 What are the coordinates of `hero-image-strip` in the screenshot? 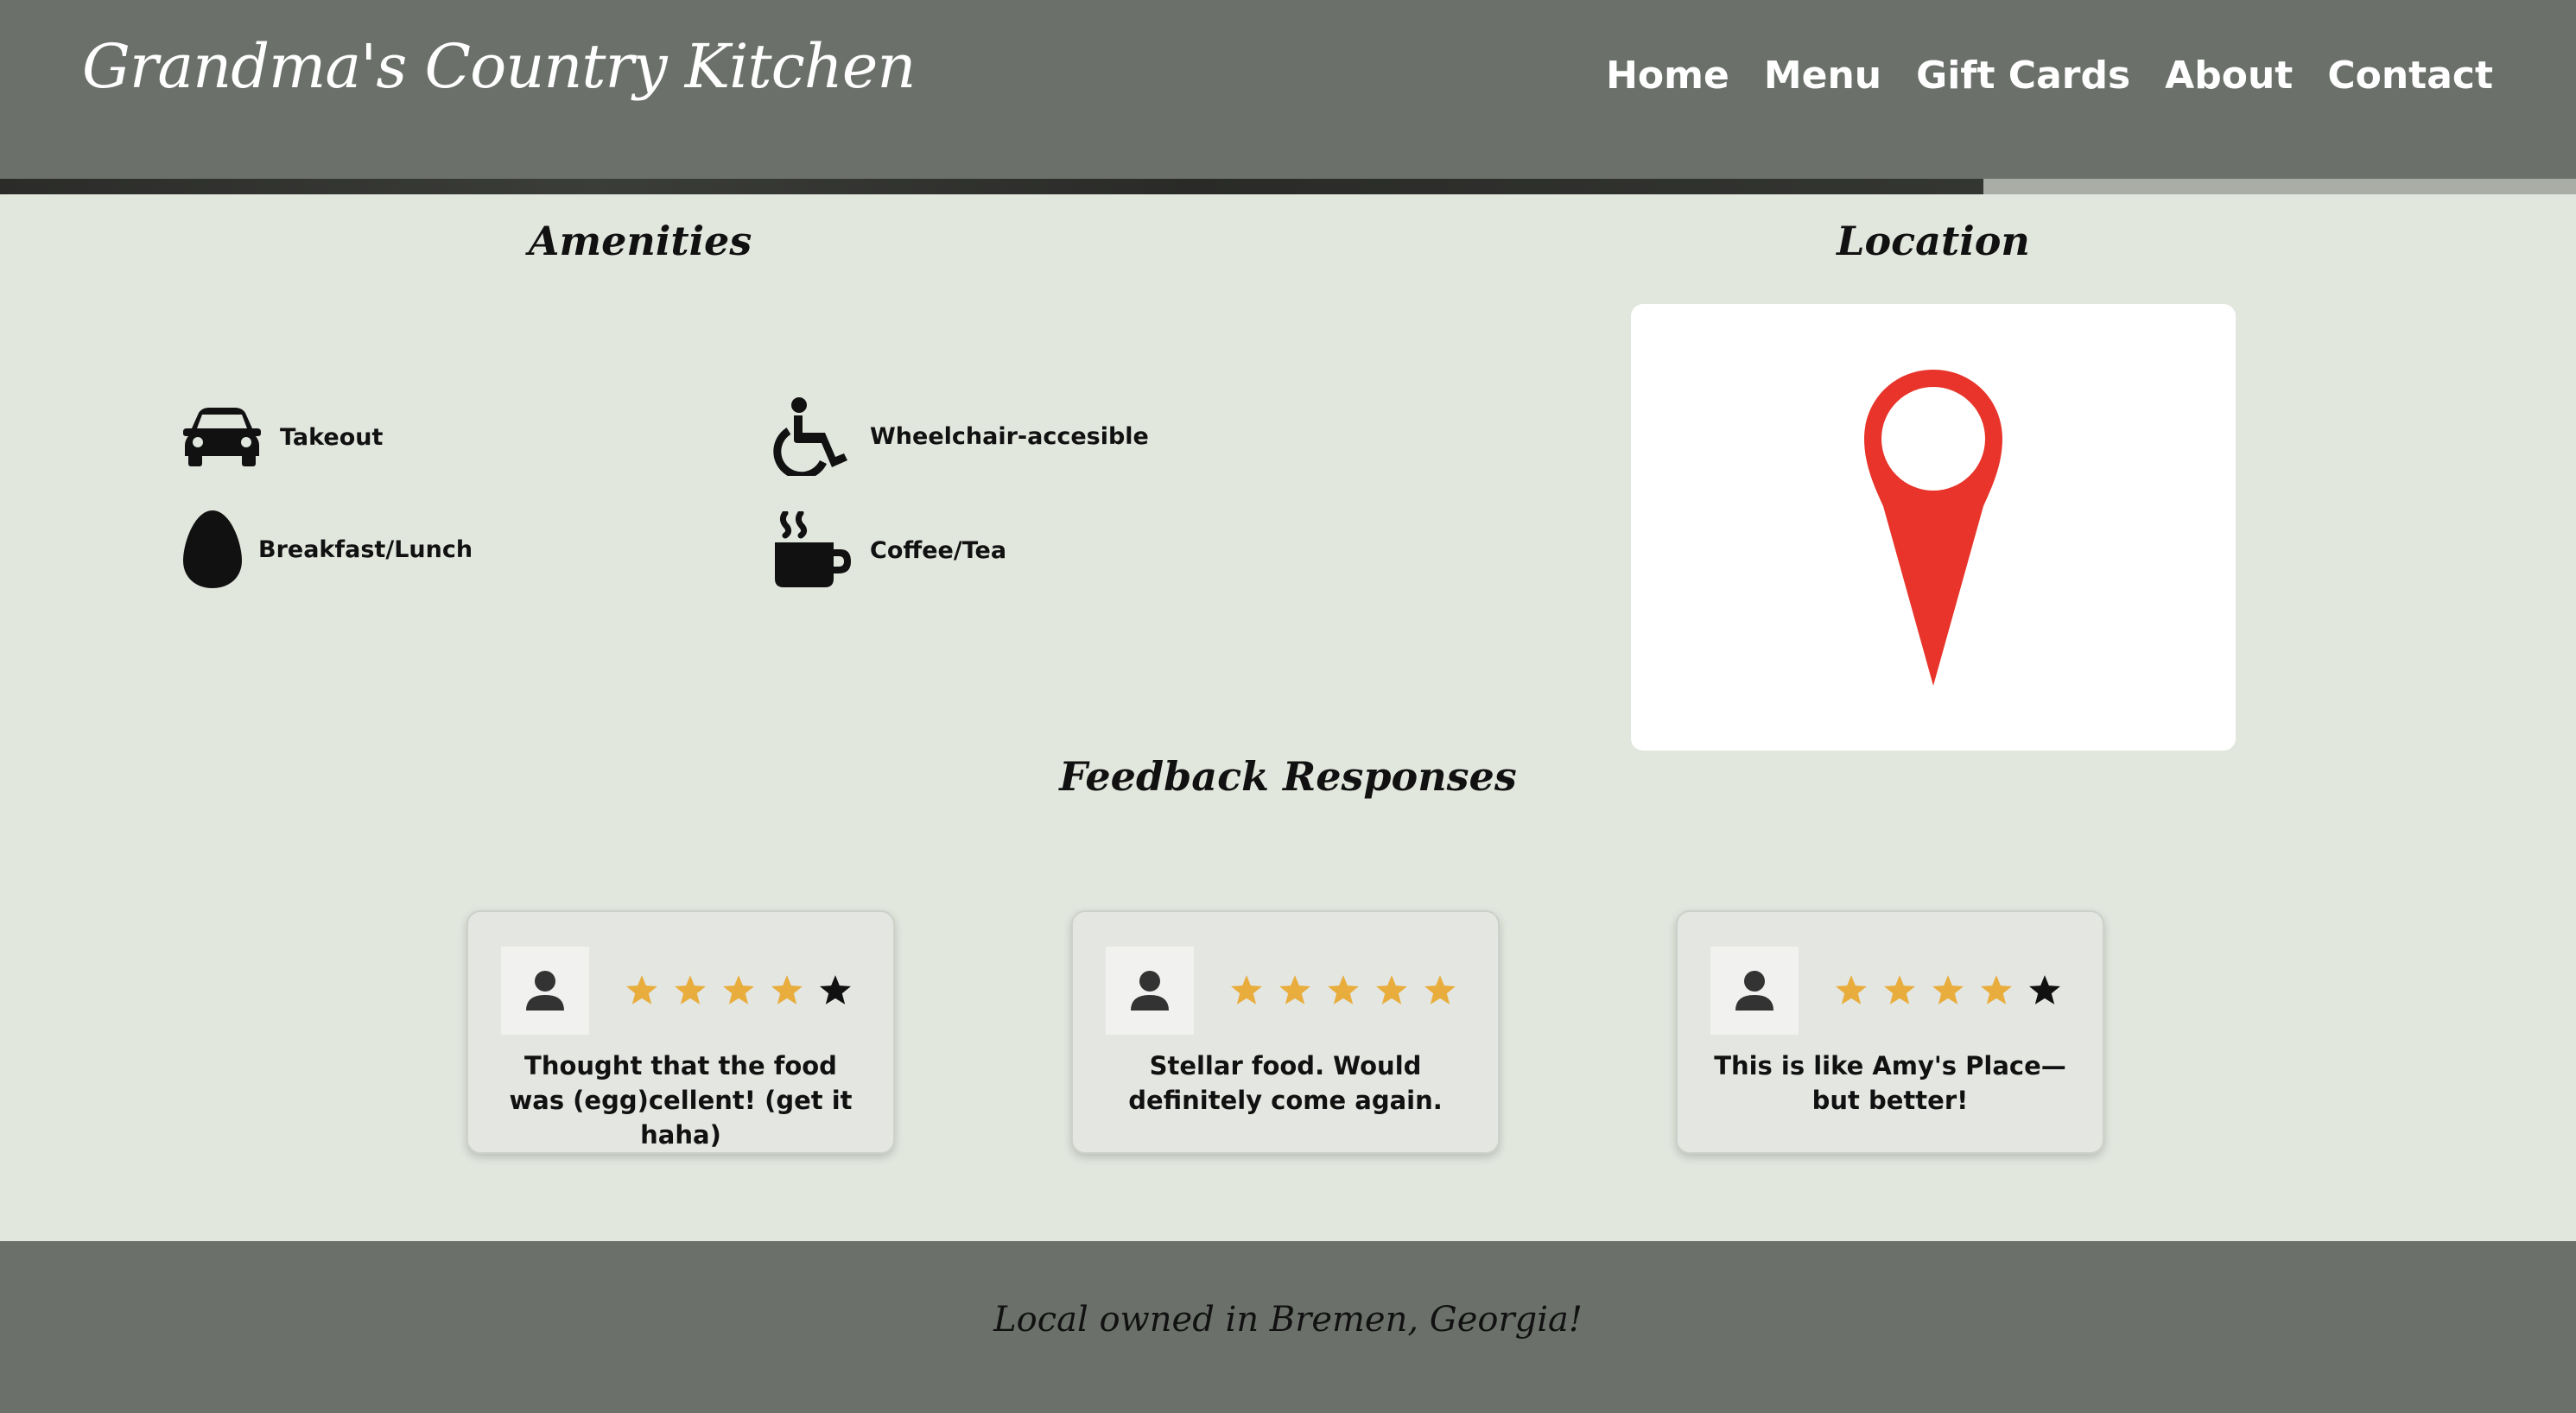 It's located at (991, 186).